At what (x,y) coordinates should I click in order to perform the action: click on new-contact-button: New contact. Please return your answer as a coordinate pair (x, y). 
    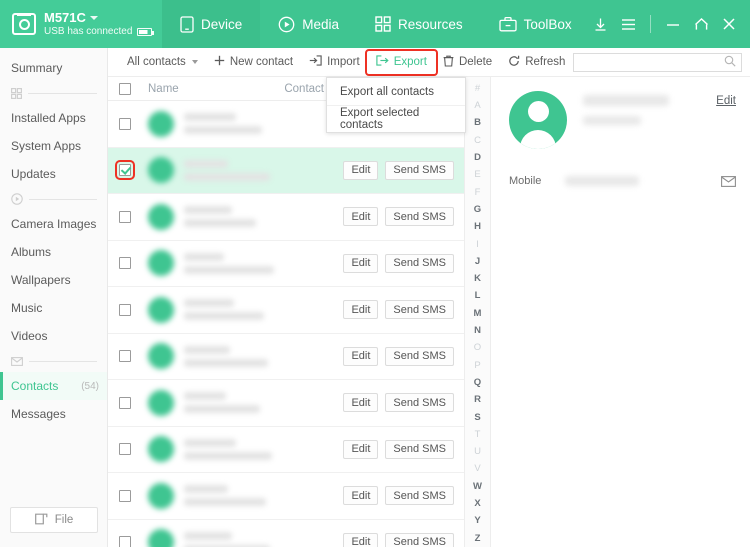
    Looking at the image, I should click on (253, 62).